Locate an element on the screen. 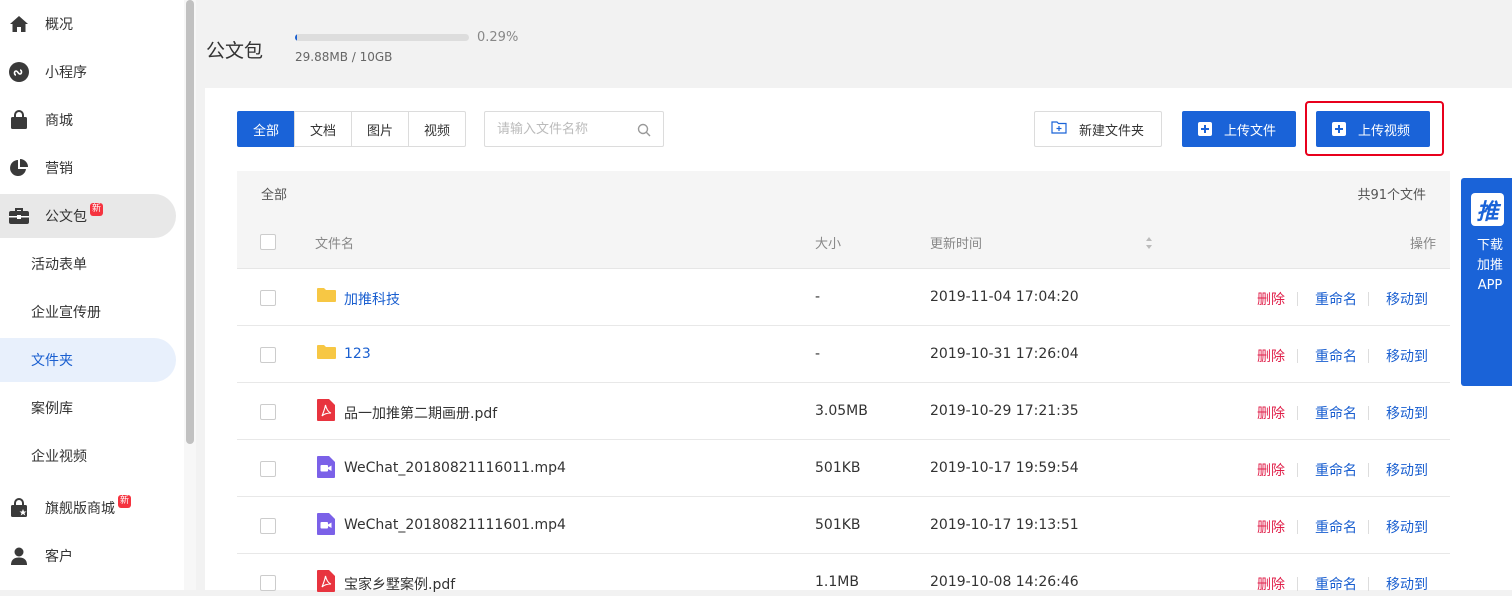 The image size is (1512, 596). column-header-size: 大小 is located at coordinates (828, 244).